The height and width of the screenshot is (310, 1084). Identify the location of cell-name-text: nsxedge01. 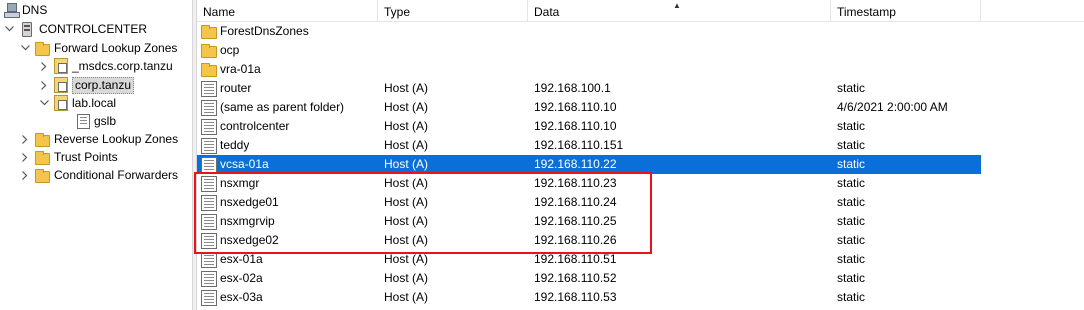
(249, 202).